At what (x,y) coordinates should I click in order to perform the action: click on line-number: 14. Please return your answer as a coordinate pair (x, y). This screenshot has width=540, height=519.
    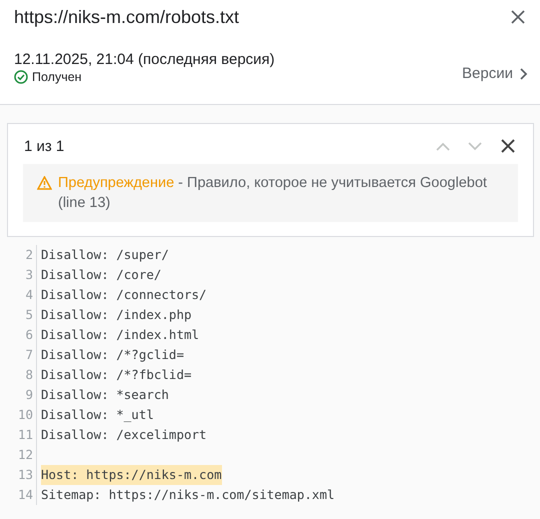
    Looking at the image, I should click on (18, 495).